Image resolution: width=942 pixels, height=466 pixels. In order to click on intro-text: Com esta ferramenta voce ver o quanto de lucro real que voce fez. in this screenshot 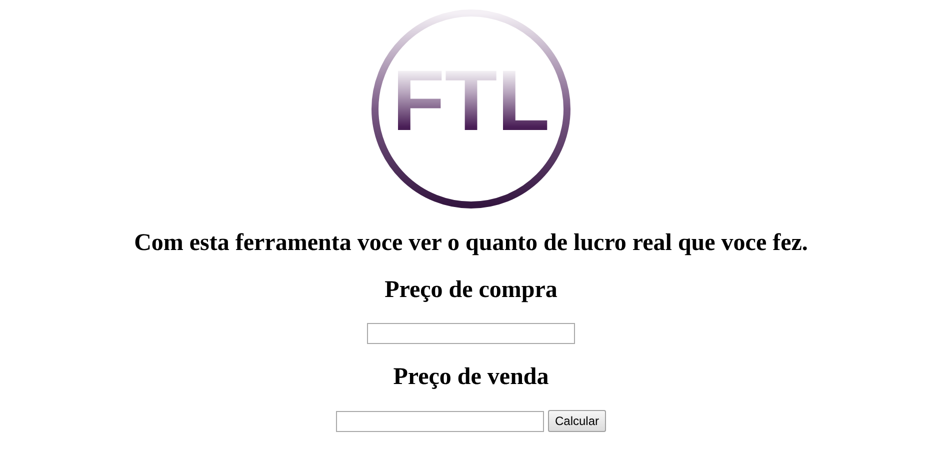, I will do `click(471, 243)`.